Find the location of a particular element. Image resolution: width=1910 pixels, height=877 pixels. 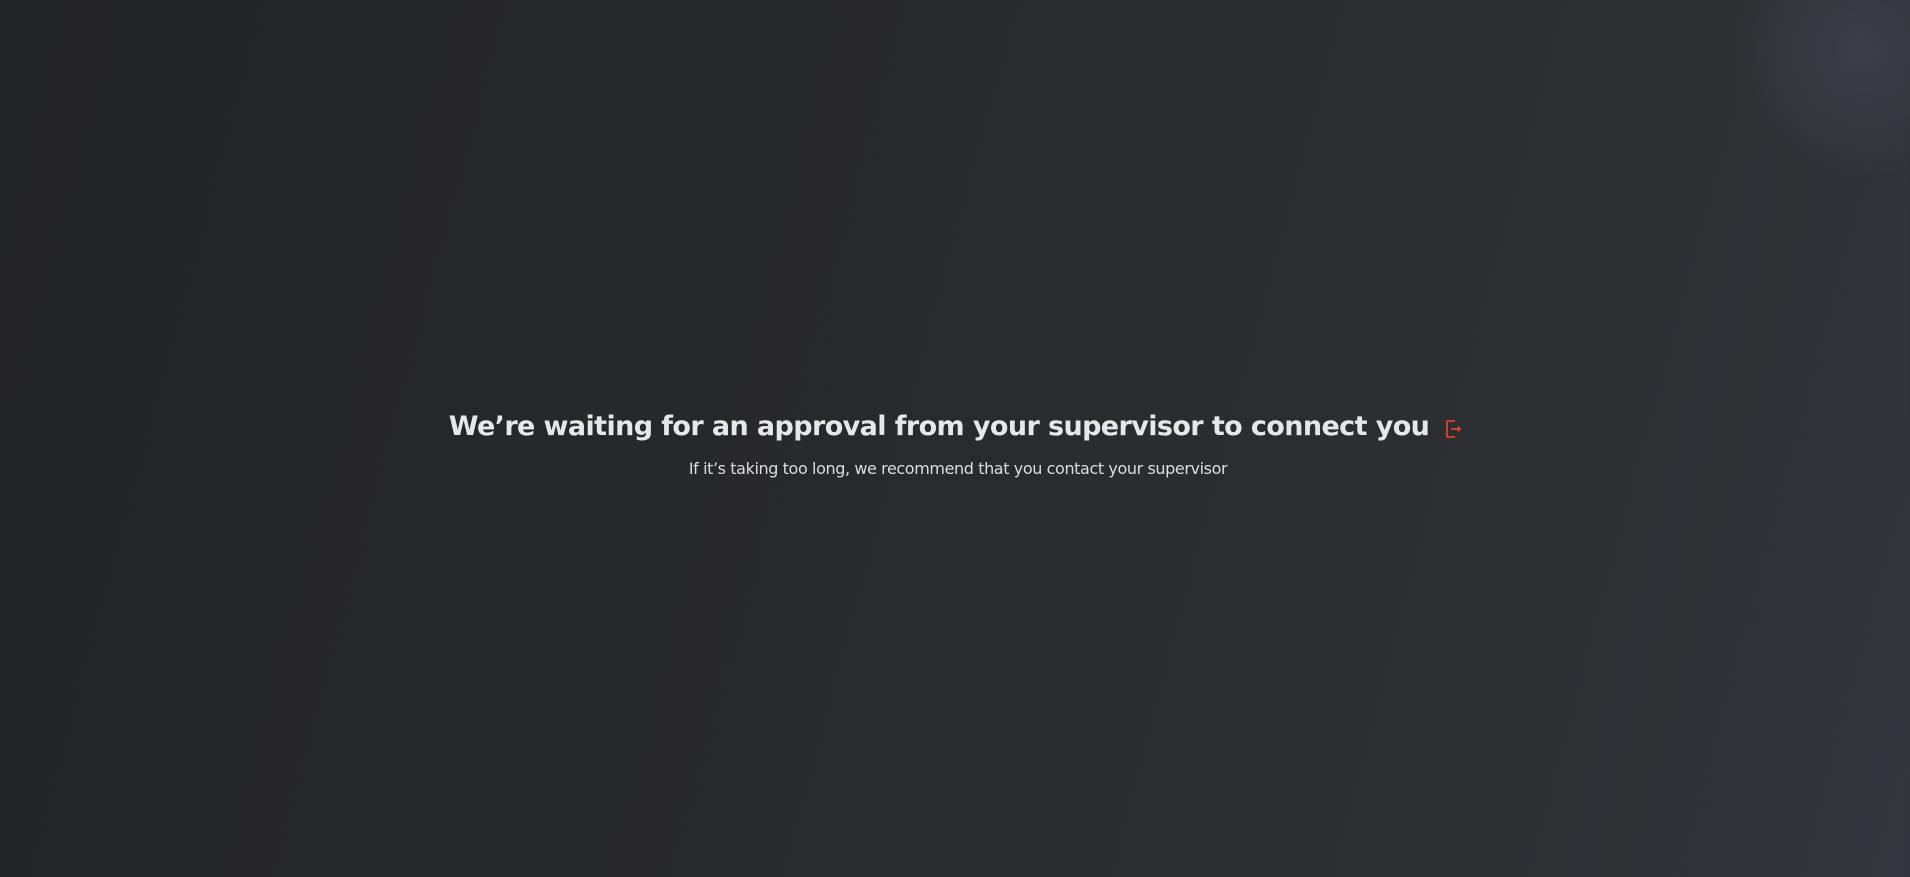

background-glow is located at coordinates (1820, 90).